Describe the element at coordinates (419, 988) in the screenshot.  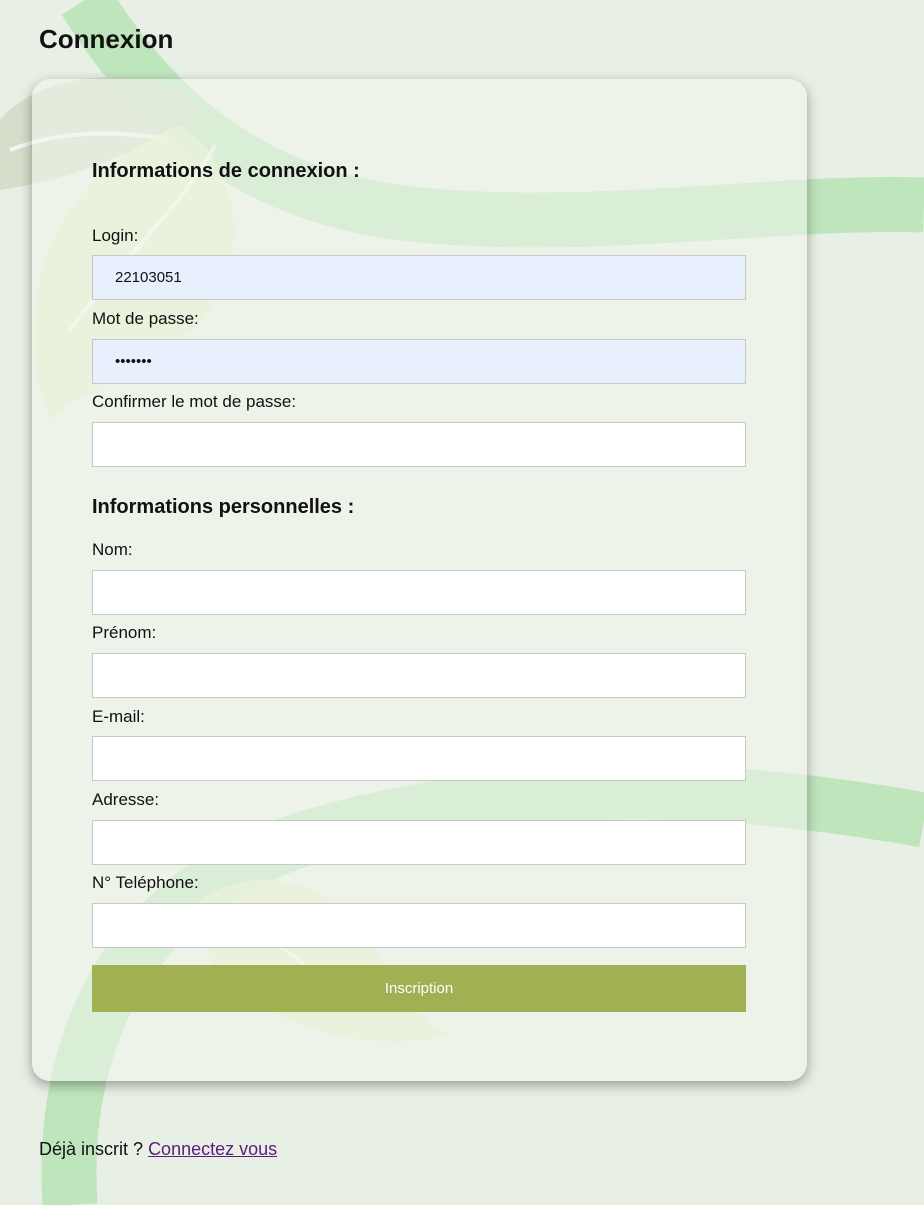
I see `inscription-button: Inscription` at that location.